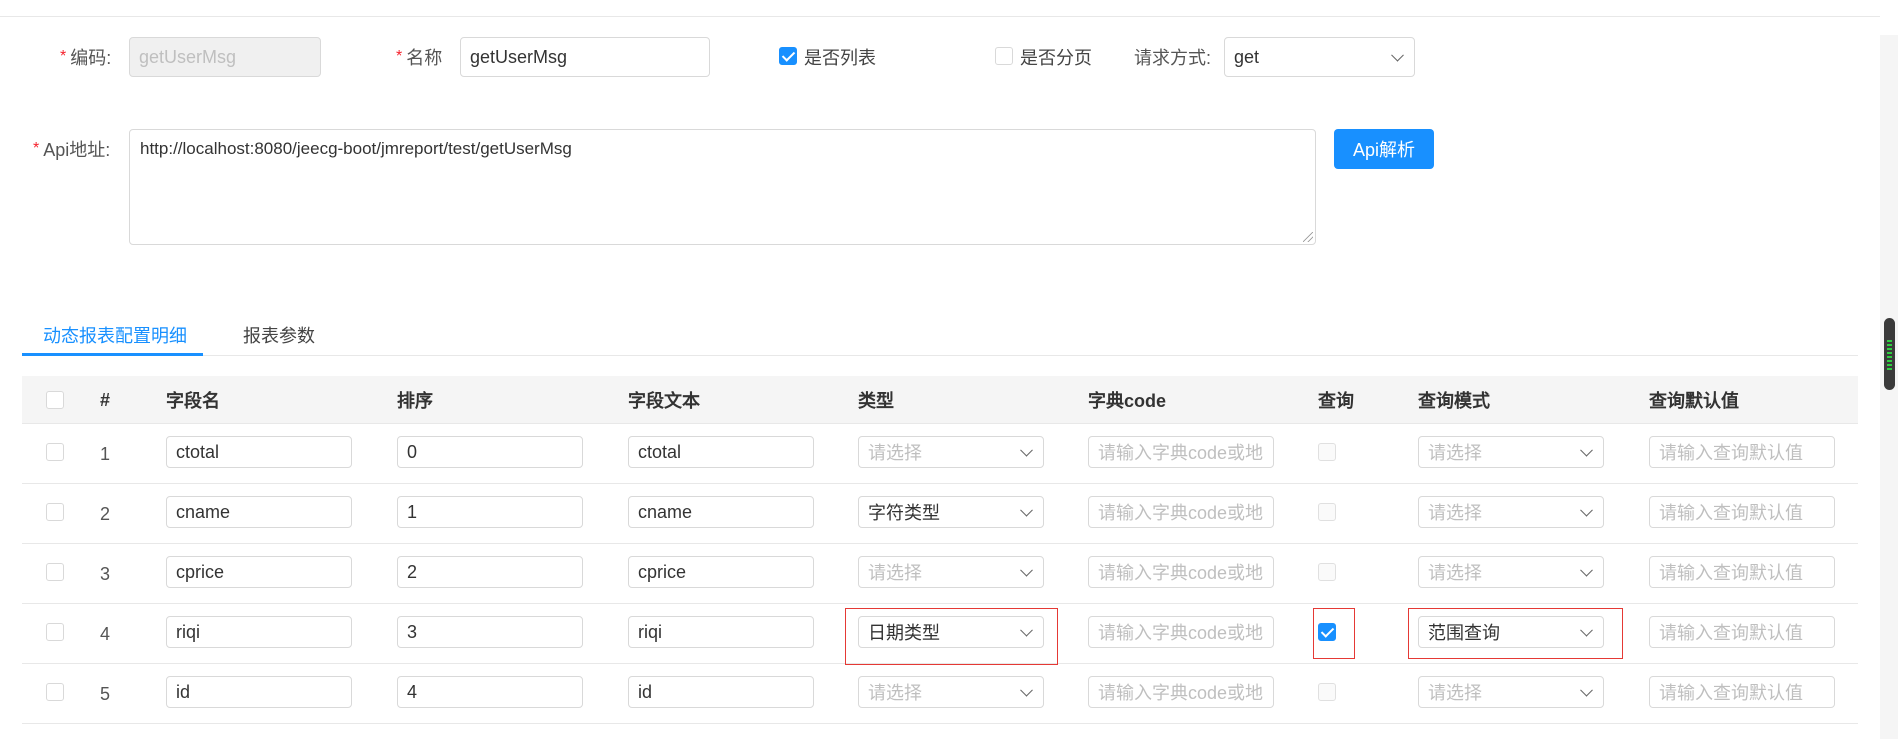 The width and height of the screenshot is (1898, 739). Describe the element at coordinates (1004, 56) in the screenshot. I see `is-page-checkbox` at that location.